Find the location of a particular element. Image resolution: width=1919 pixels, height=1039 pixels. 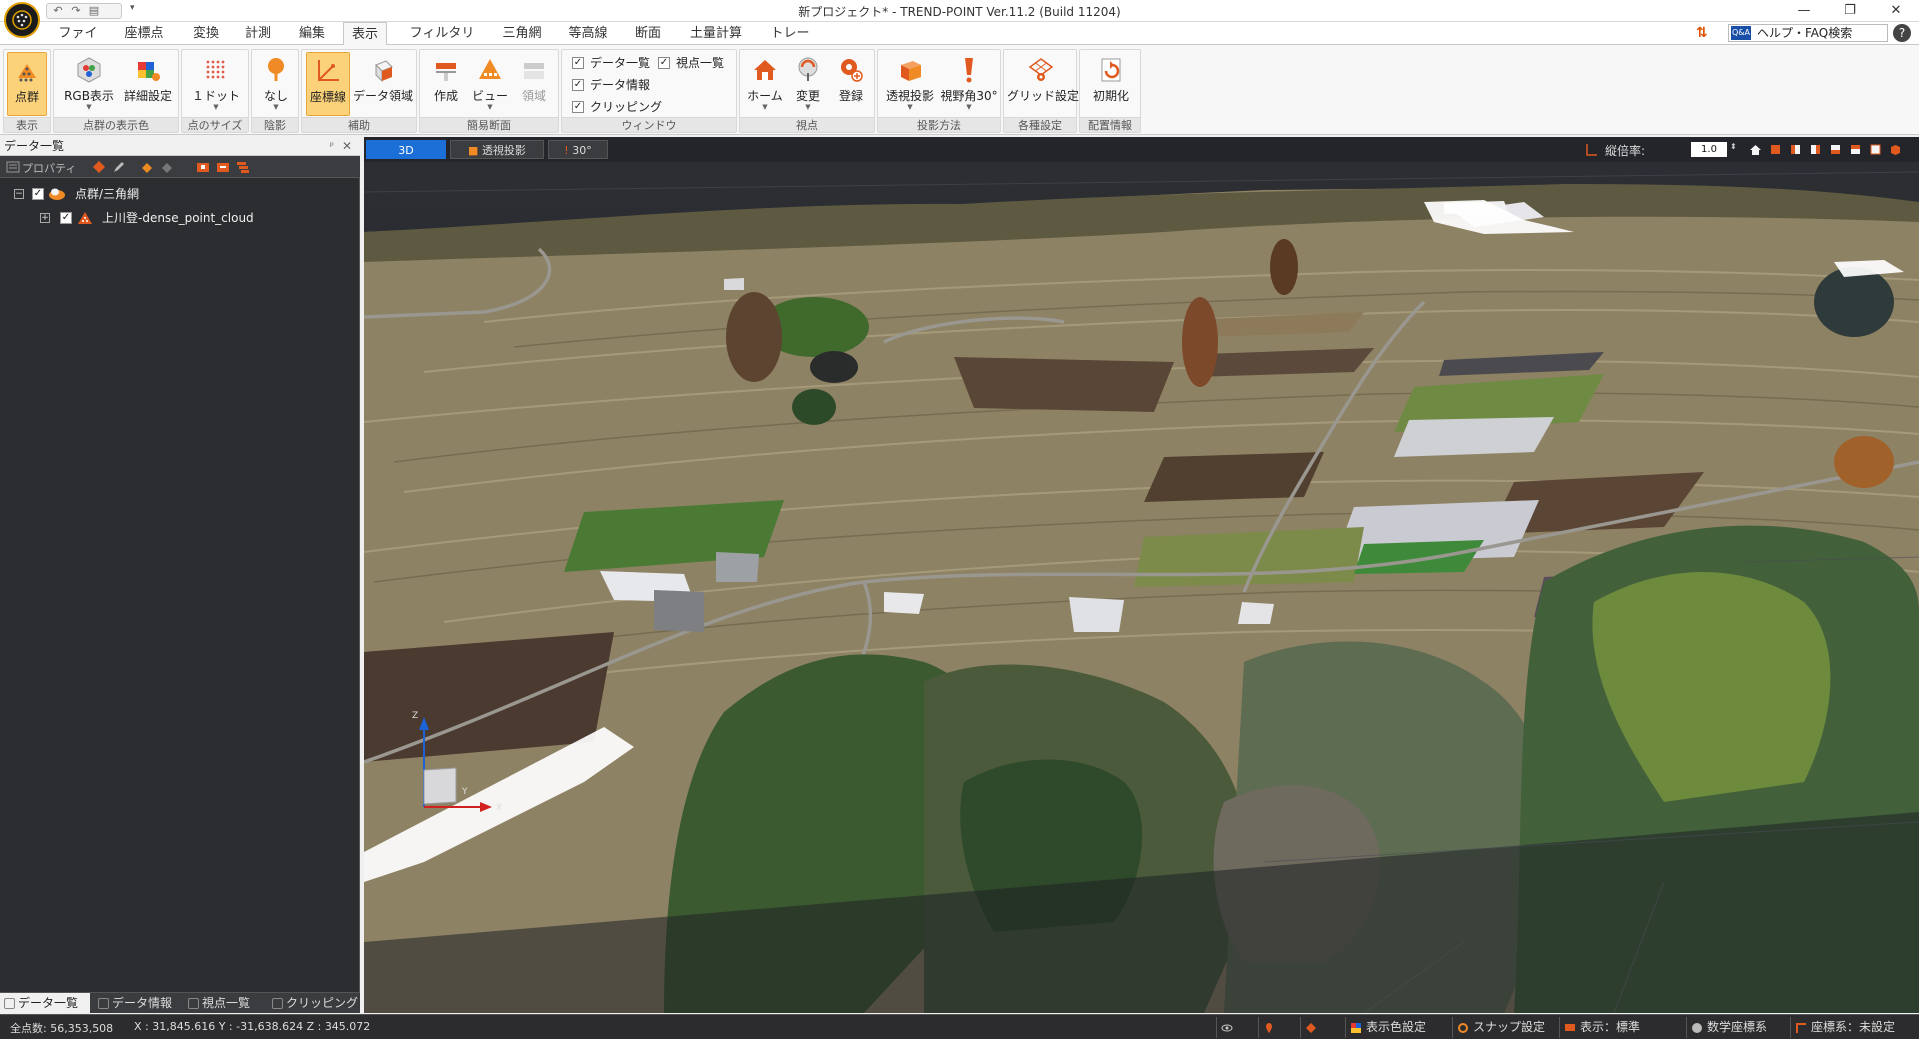

checkbox-icon: ✓ is located at coordinates (578, 85).